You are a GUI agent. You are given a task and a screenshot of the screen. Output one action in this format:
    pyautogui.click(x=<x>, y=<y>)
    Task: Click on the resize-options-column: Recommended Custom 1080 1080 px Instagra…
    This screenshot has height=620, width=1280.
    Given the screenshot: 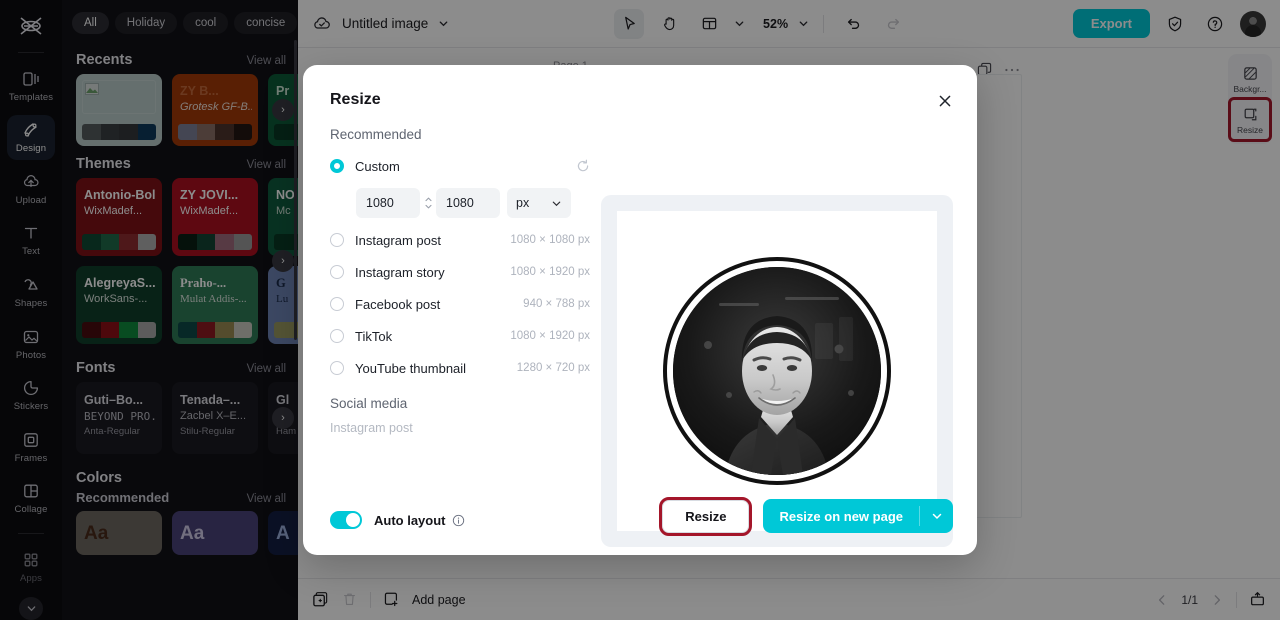 What is the action you would take?
    pyautogui.click(x=460, y=281)
    